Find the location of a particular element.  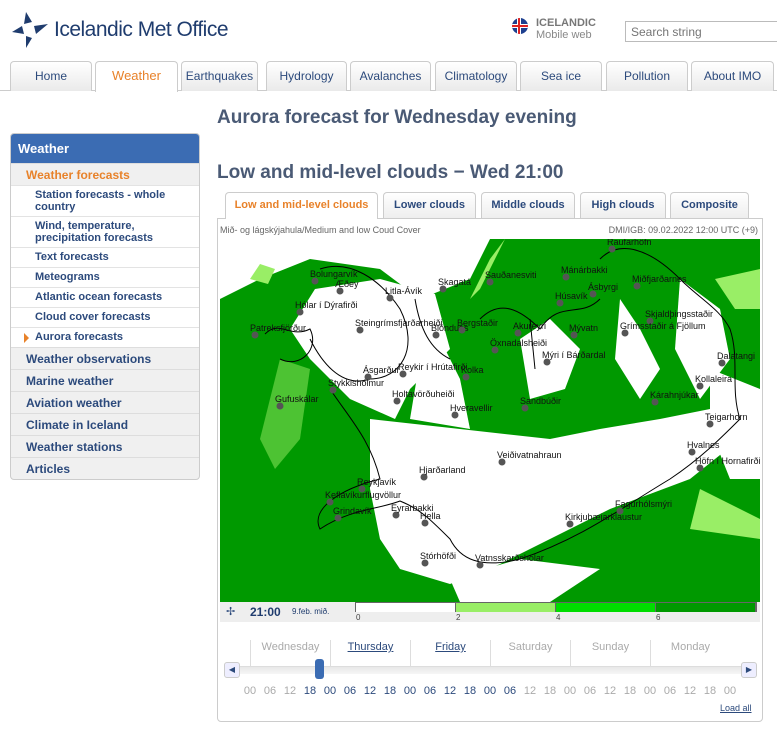

station-label: Hjarðarland is located at coordinates (442, 470).